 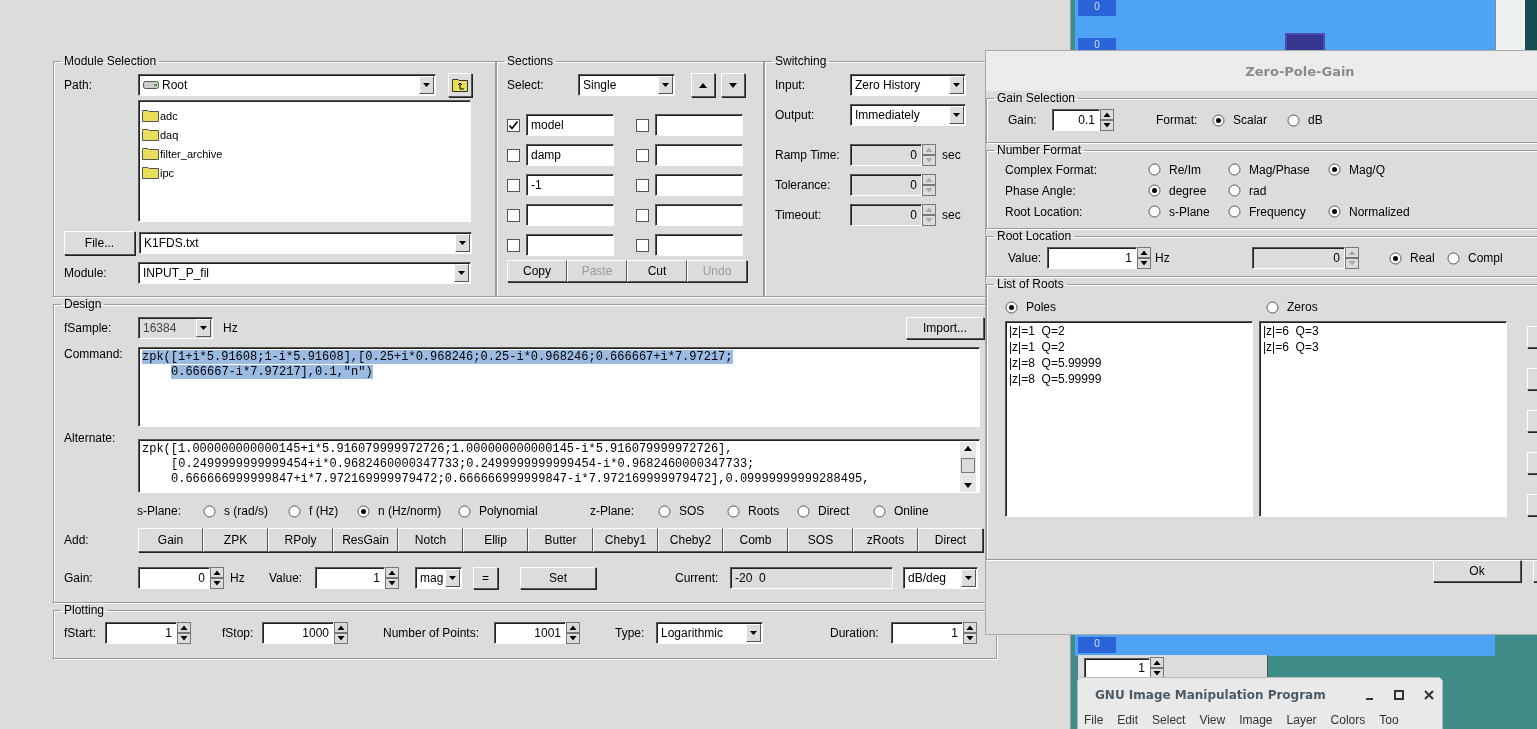 What do you see at coordinates (558, 578) in the screenshot?
I see `set-button: Set` at bounding box center [558, 578].